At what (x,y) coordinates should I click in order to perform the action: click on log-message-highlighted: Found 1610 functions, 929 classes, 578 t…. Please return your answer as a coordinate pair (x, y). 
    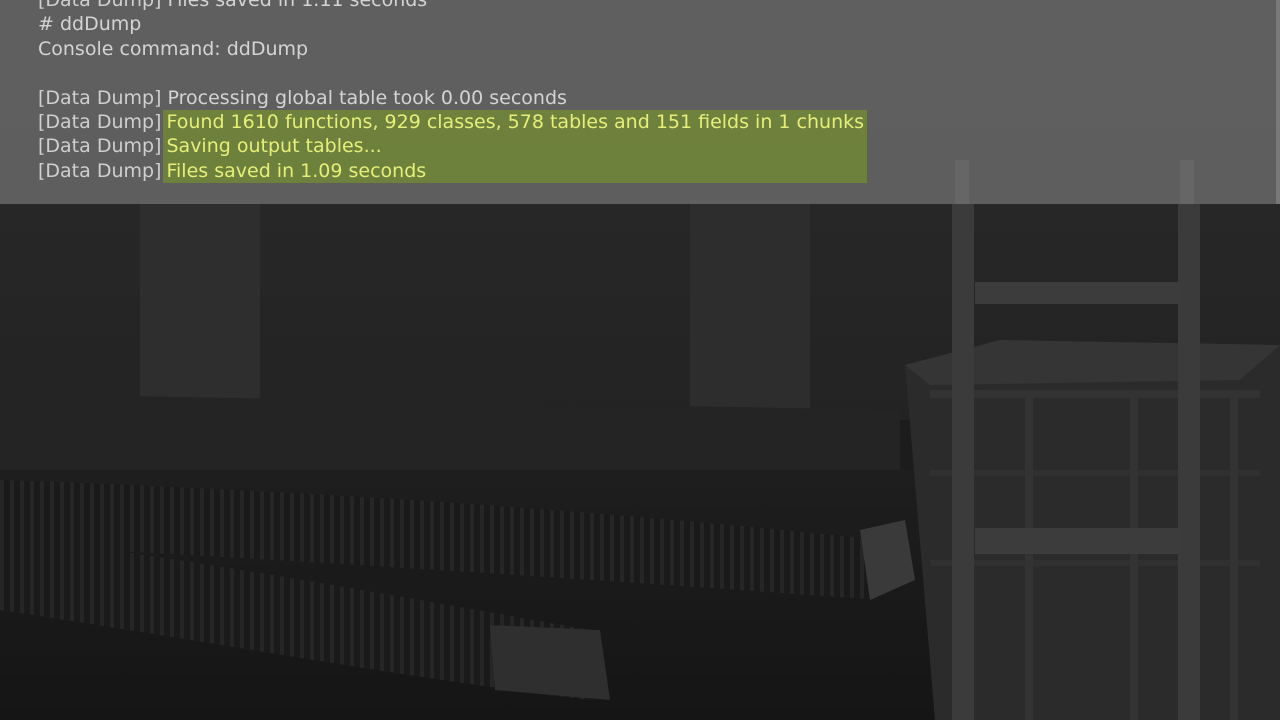
    Looking at the image, I should click on (515, 122).